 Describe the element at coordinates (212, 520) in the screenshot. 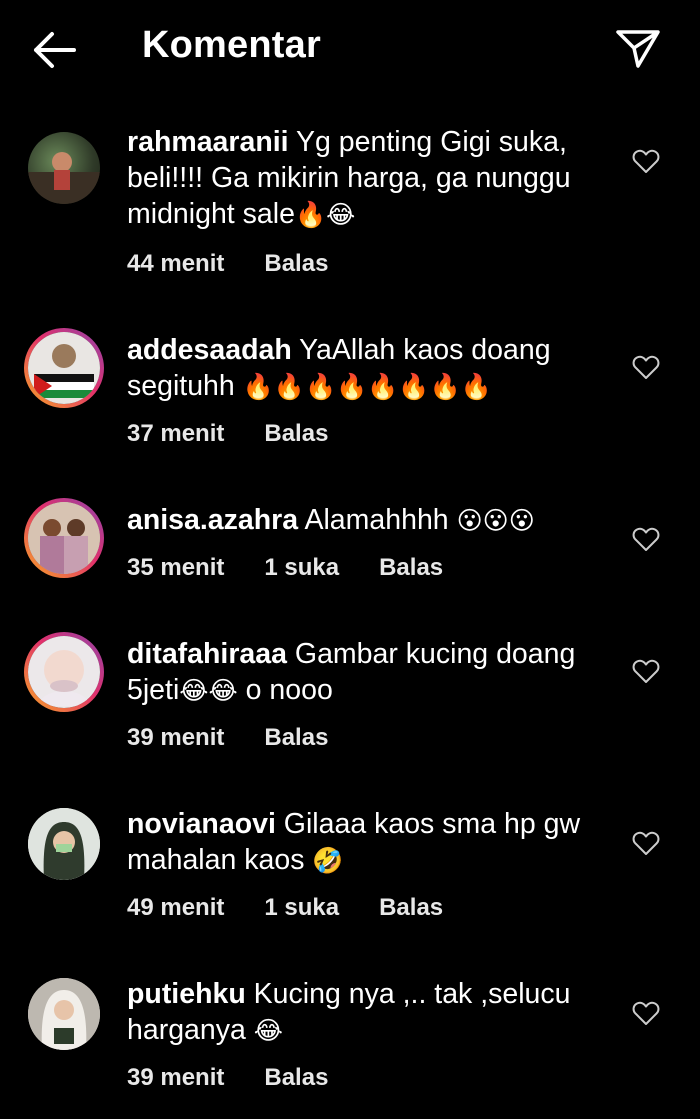

I see `comment-username: anisa.azahra` at that location.